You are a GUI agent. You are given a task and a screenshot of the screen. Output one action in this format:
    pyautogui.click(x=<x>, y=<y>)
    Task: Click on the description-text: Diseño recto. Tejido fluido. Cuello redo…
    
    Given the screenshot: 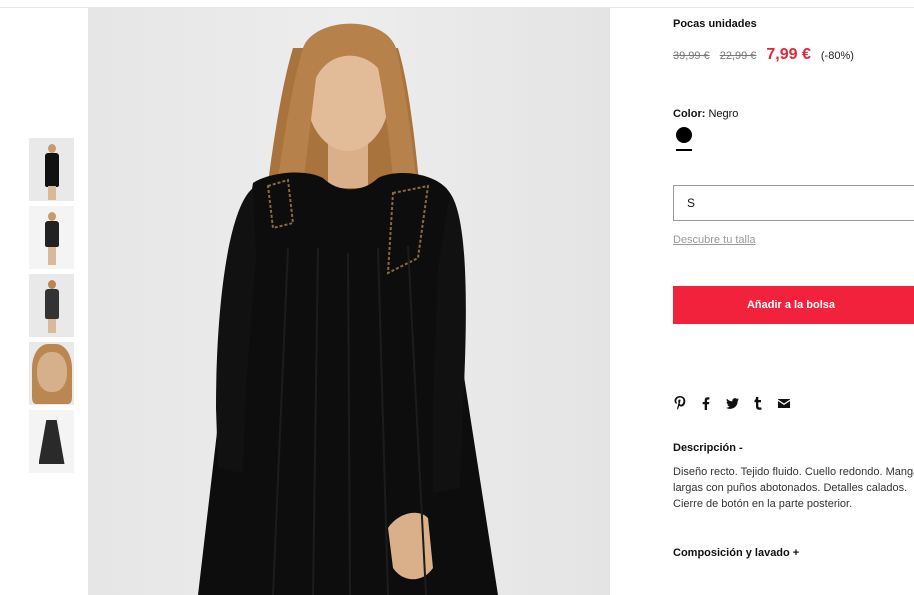 What is the action you would take?
    pyautogui.click(x=793, y=488)
    